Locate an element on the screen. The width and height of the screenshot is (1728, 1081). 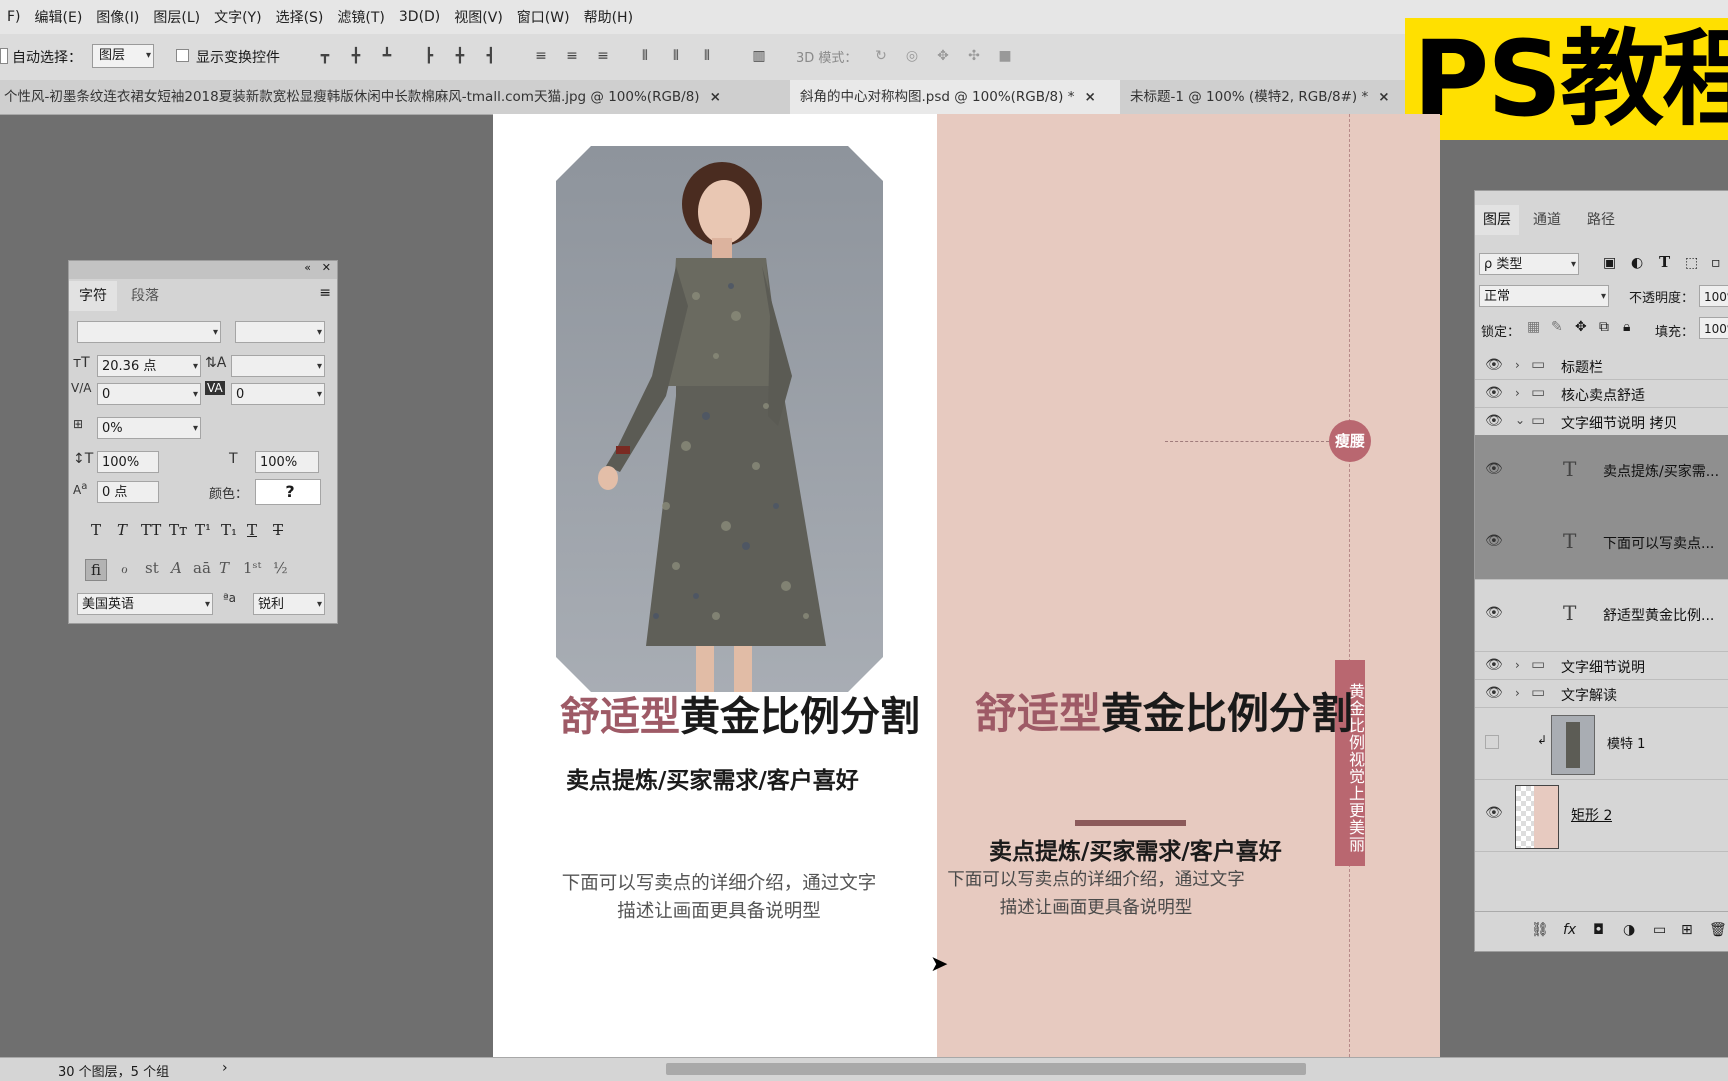
layer-row: 👁︎ ⌄ ▭ 文字细节说明 拷贝 is located at coordinates (1601, 421).